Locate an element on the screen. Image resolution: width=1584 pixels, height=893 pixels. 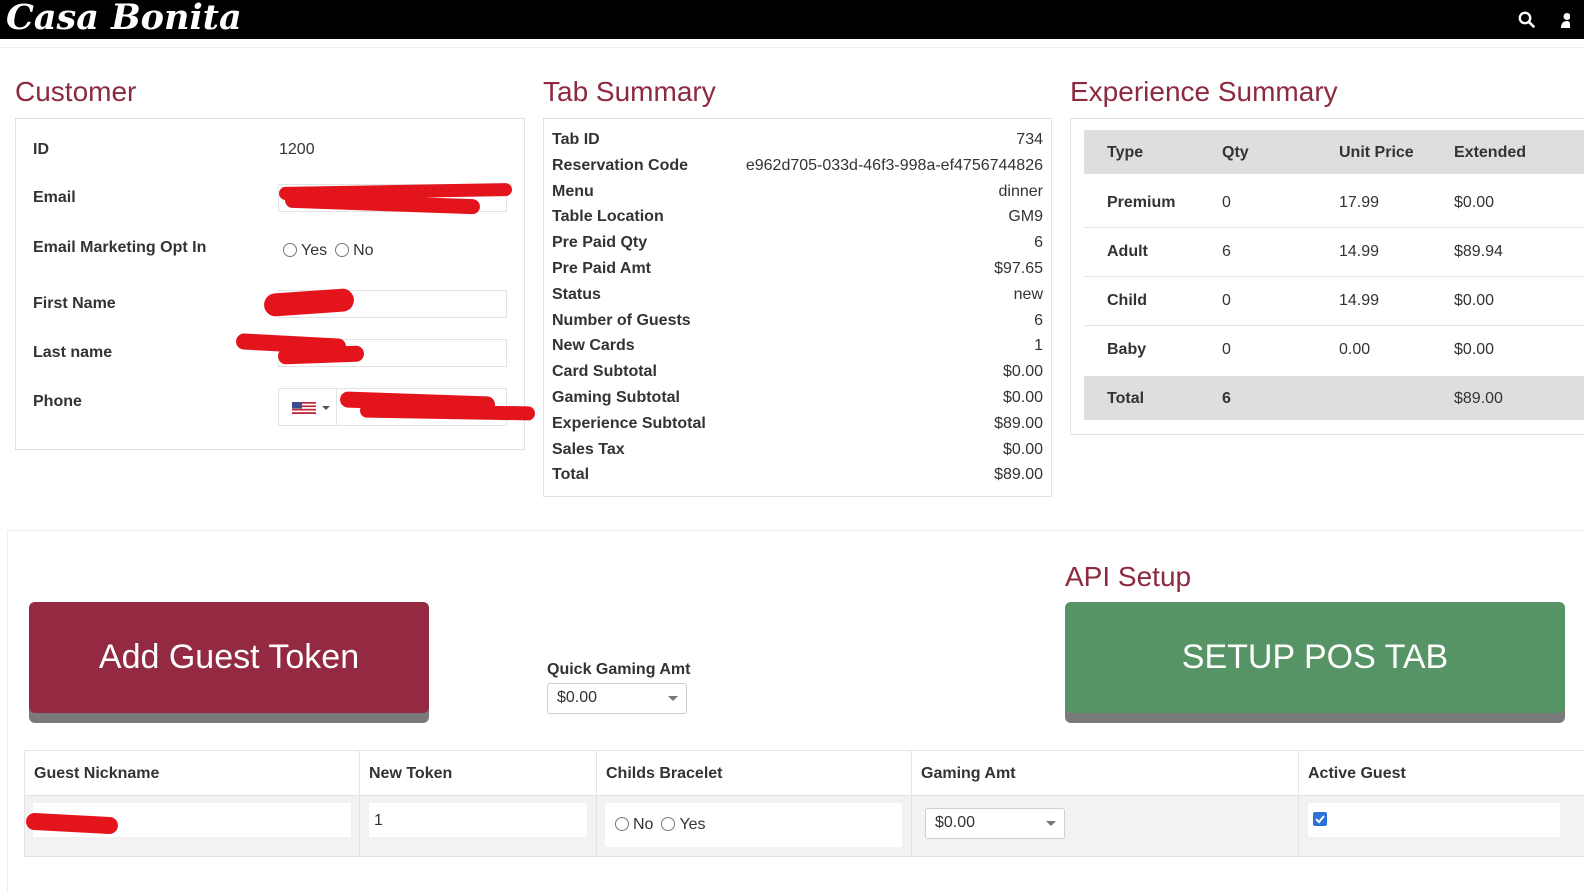
tab-summary-row: Tab ID 734 is located at coordinates (797, 144).